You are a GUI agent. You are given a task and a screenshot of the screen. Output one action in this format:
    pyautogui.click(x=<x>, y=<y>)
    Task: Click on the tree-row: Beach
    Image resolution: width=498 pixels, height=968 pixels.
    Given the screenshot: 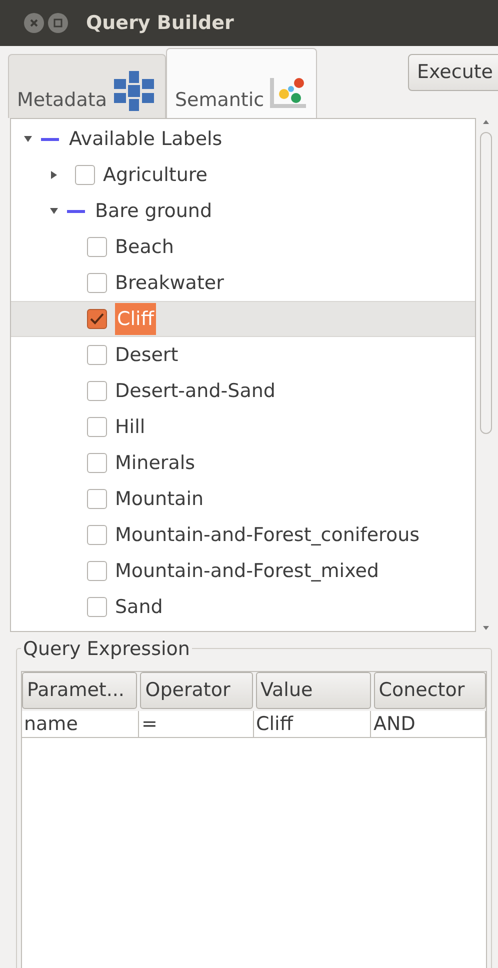 What is the action you would take?
    pyautogui.click(x=243, y=247)
    